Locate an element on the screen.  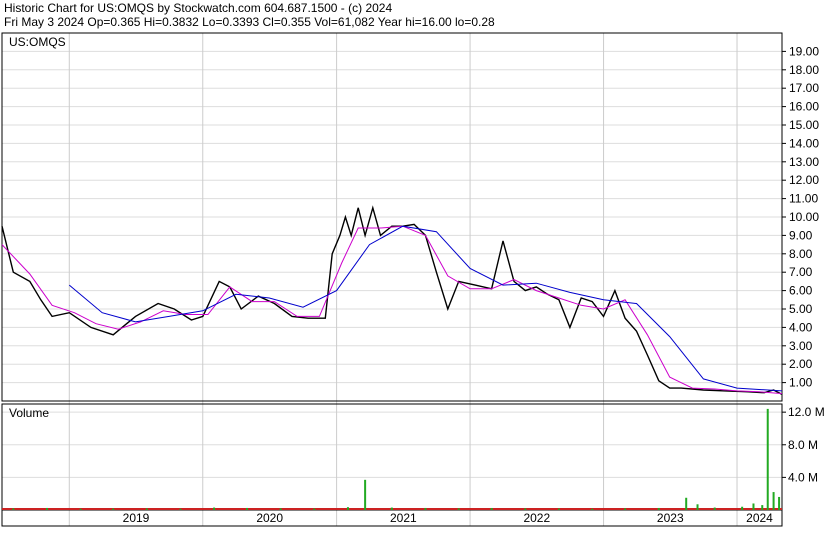
price-tick-label: 13.00 is located at coordinates (804, 162).